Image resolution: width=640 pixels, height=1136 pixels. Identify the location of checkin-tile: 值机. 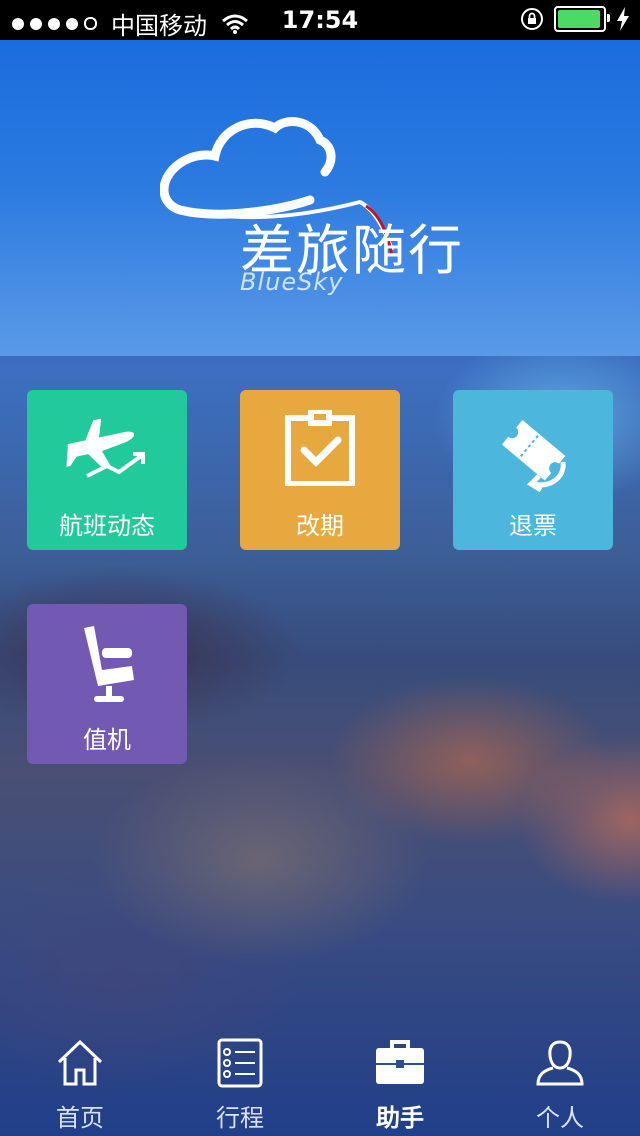
(107, 684).